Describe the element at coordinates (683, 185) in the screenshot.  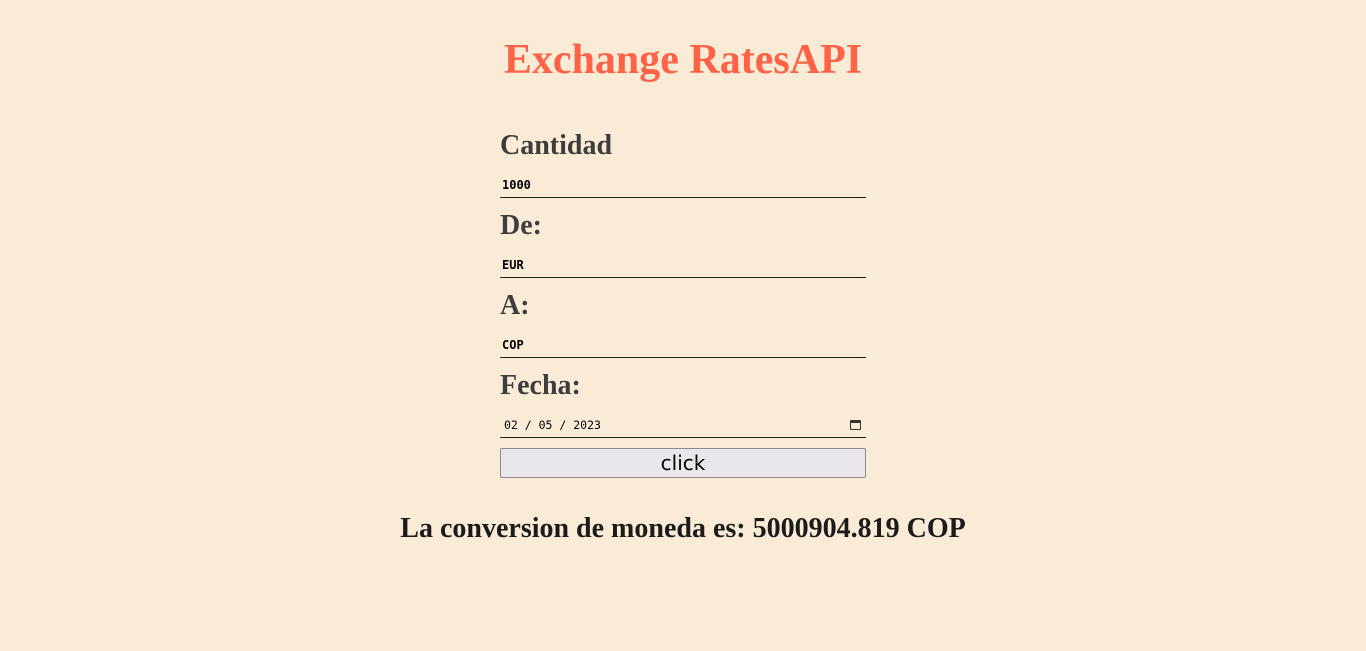
I see `amount-input` at that location.